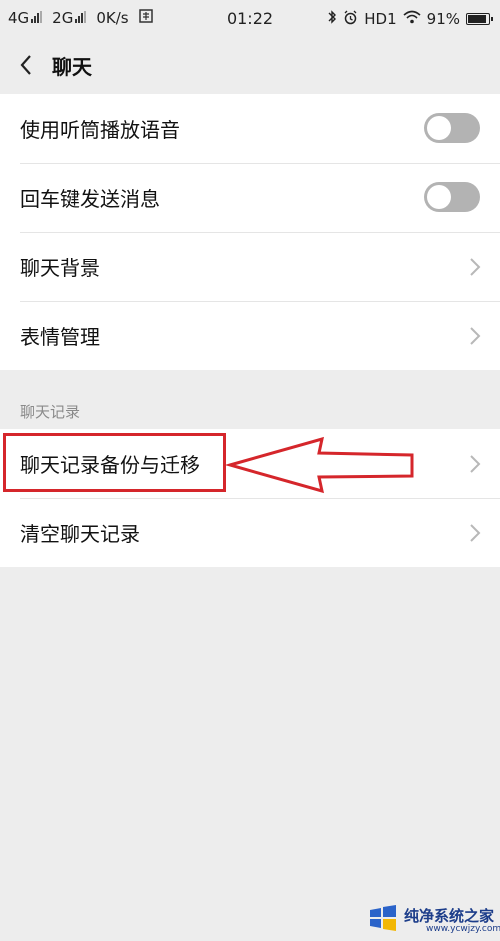 The height and width of the screenshot is (941, 500). Describe the element at coordinates (80, 534) in the screenshot. I see `row-label: 清空聊天记录` at that location.